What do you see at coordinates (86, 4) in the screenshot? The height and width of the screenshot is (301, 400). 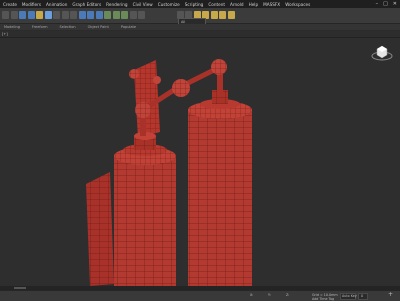 I see `menu-item-graph-editors: Graph Editors` at bounding box center [86, 4].